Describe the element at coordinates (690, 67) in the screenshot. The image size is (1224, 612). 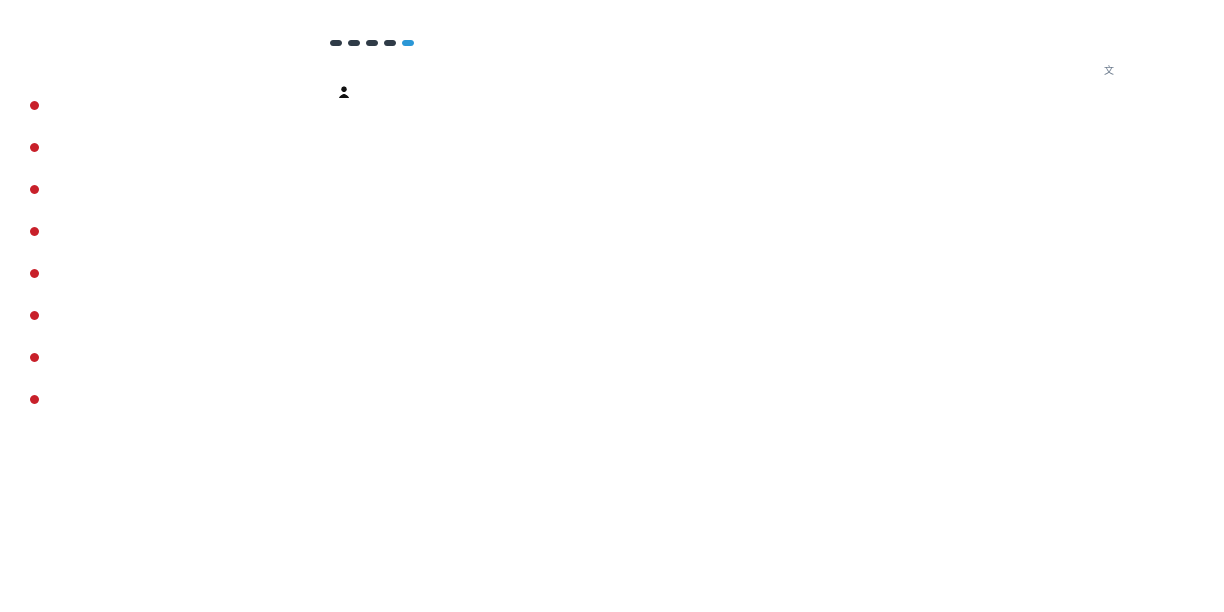
I see `article` at that location.